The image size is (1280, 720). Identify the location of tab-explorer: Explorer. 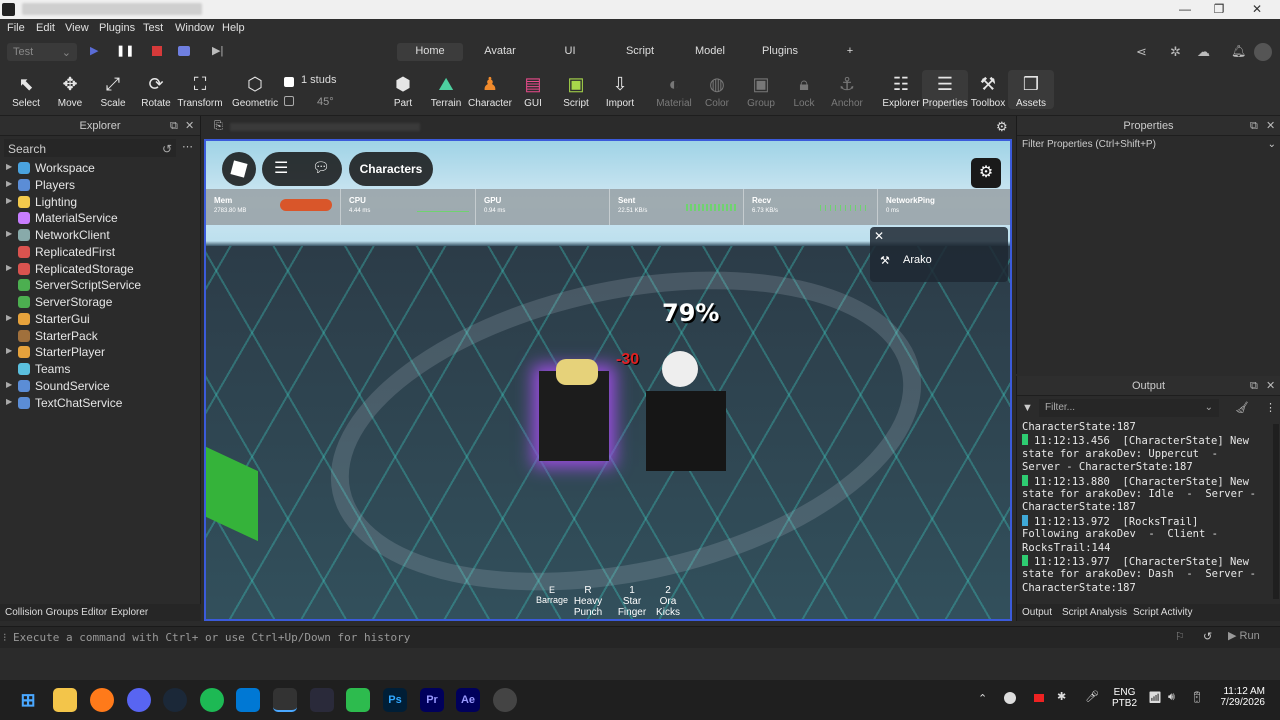
(129, 612).